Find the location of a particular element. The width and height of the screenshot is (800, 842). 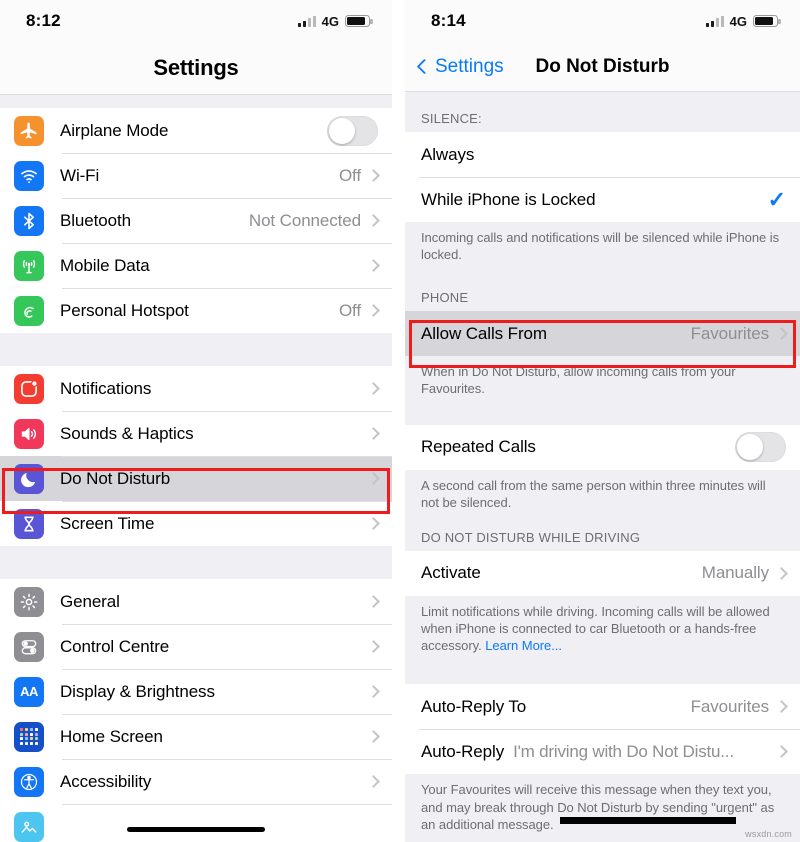

nav-bar-right: Settings Do Not Disturb is located at coordinates (602, 67).